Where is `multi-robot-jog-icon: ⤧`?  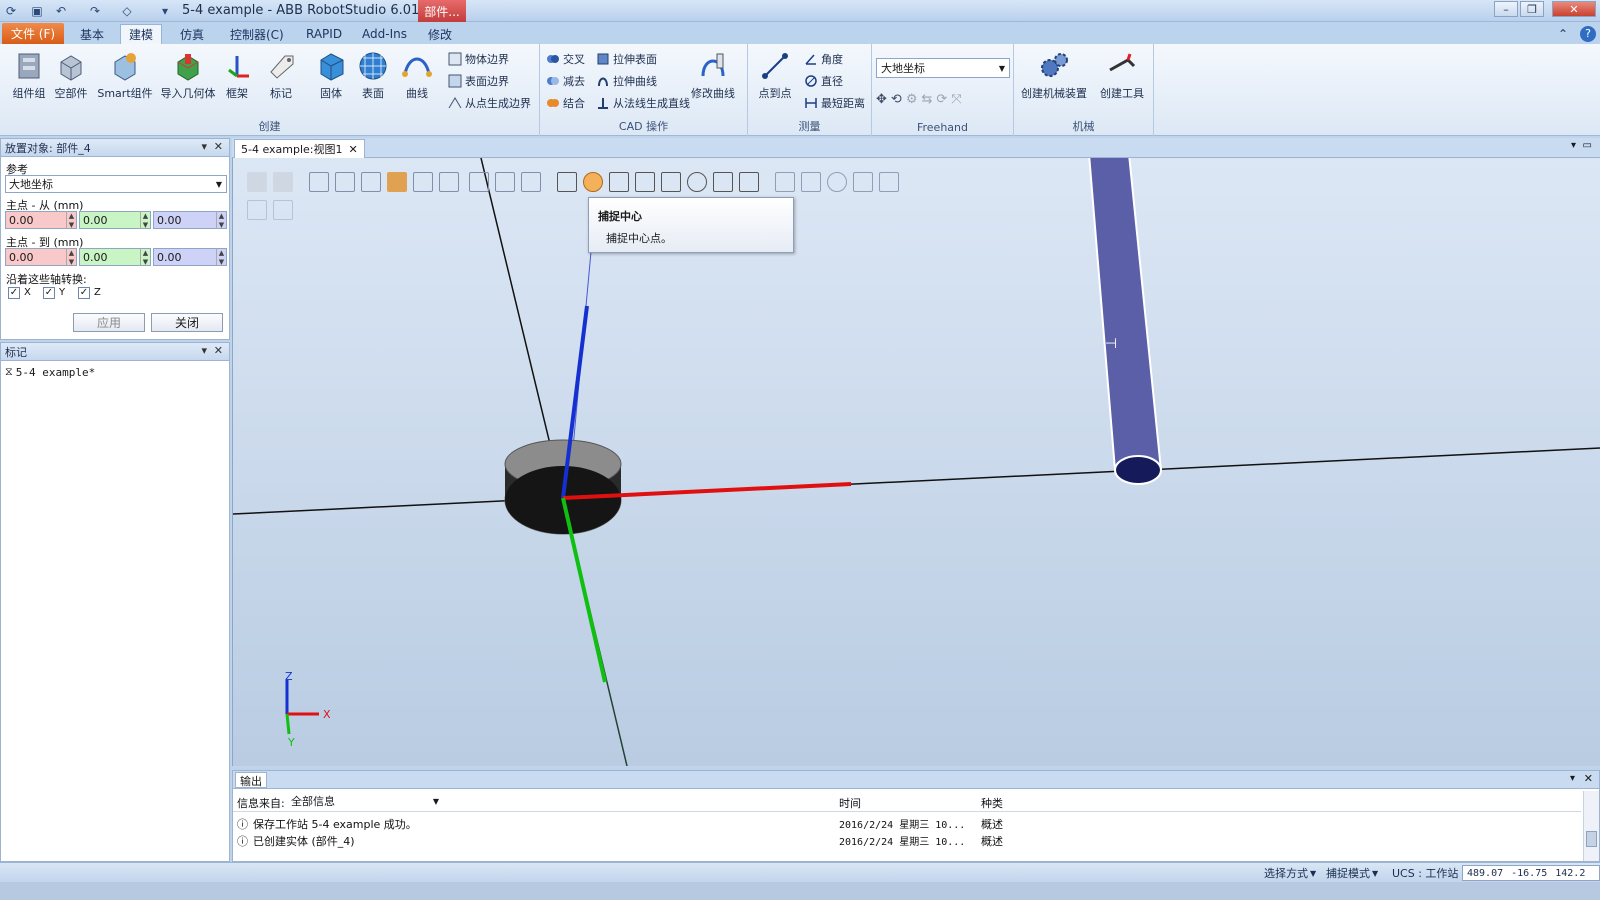
multi-robot-jog-icon: ⤧ is located at coordinates (956, 101).